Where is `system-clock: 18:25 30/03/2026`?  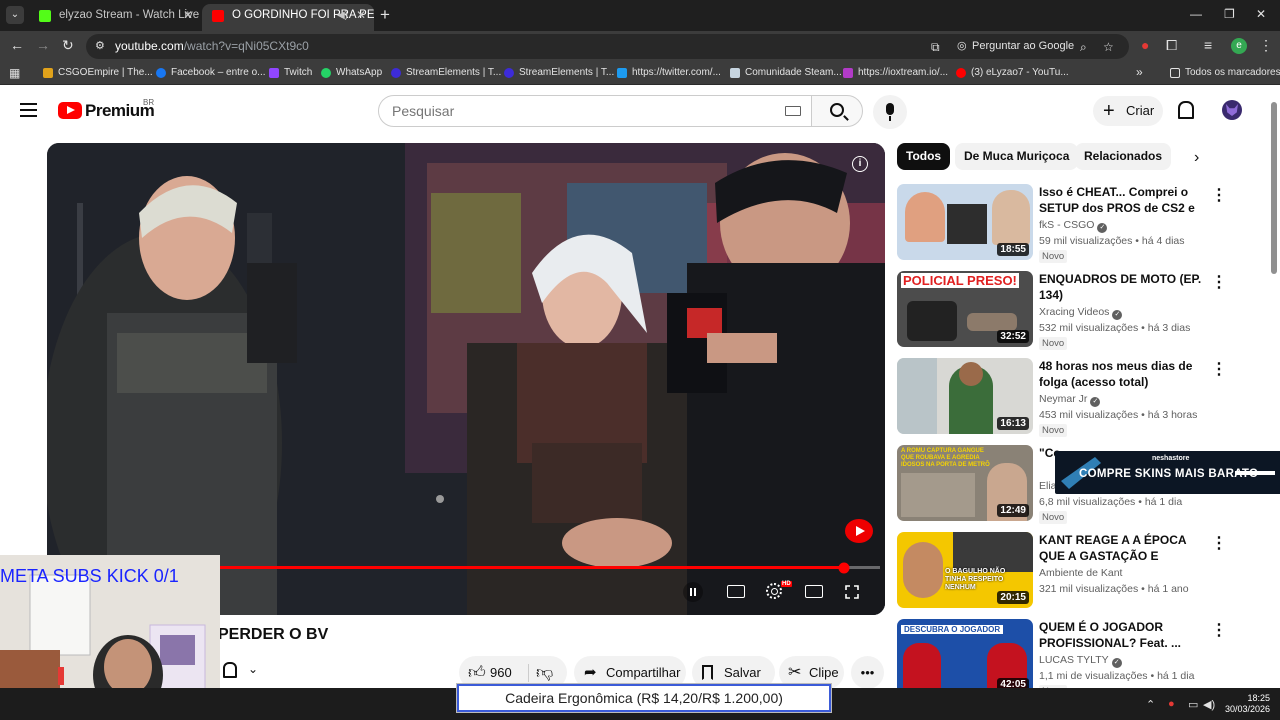
system-clock: 18:25 30/03/2026 is located at coordinates (1243, 704).